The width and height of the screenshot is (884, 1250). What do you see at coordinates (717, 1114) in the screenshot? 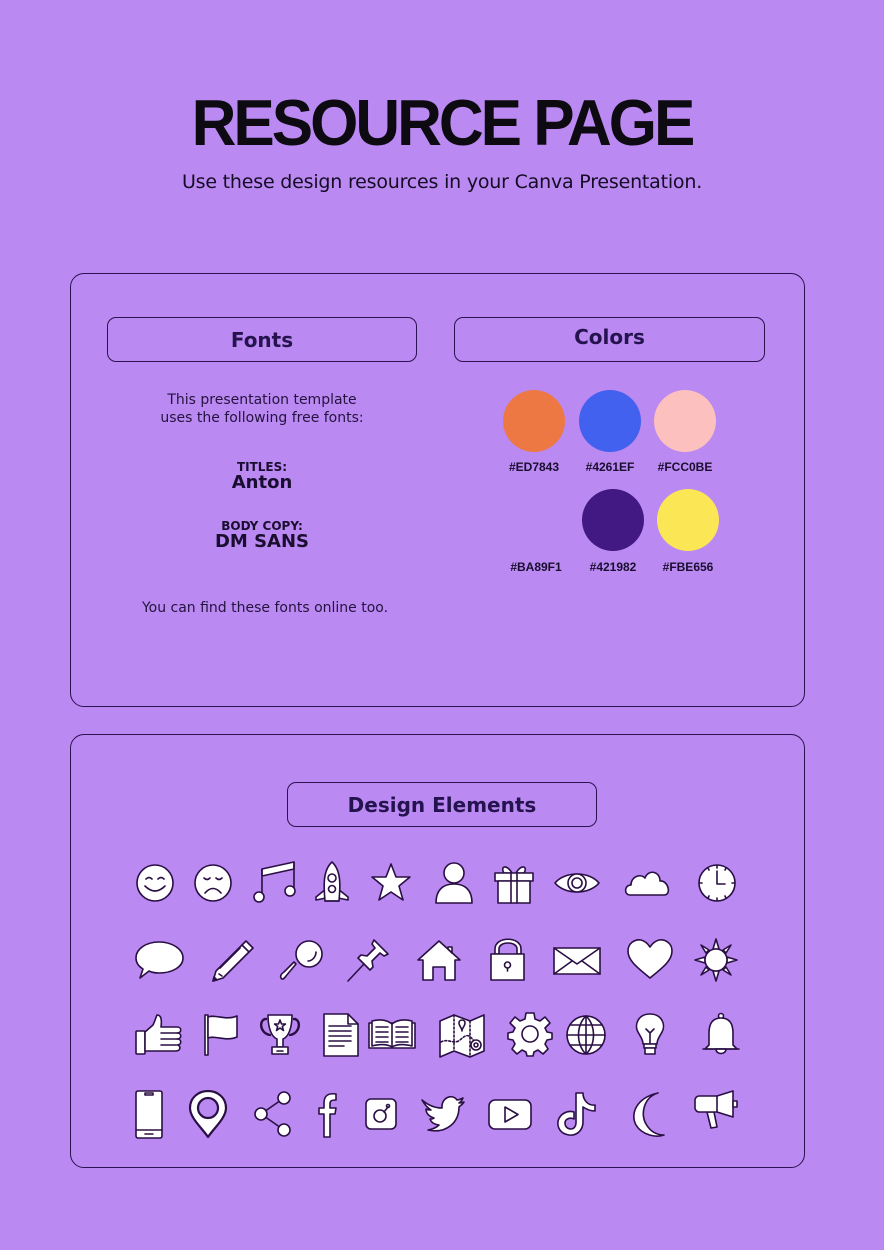
I see `megaphone-icon` at bounding box center [717, 1114].